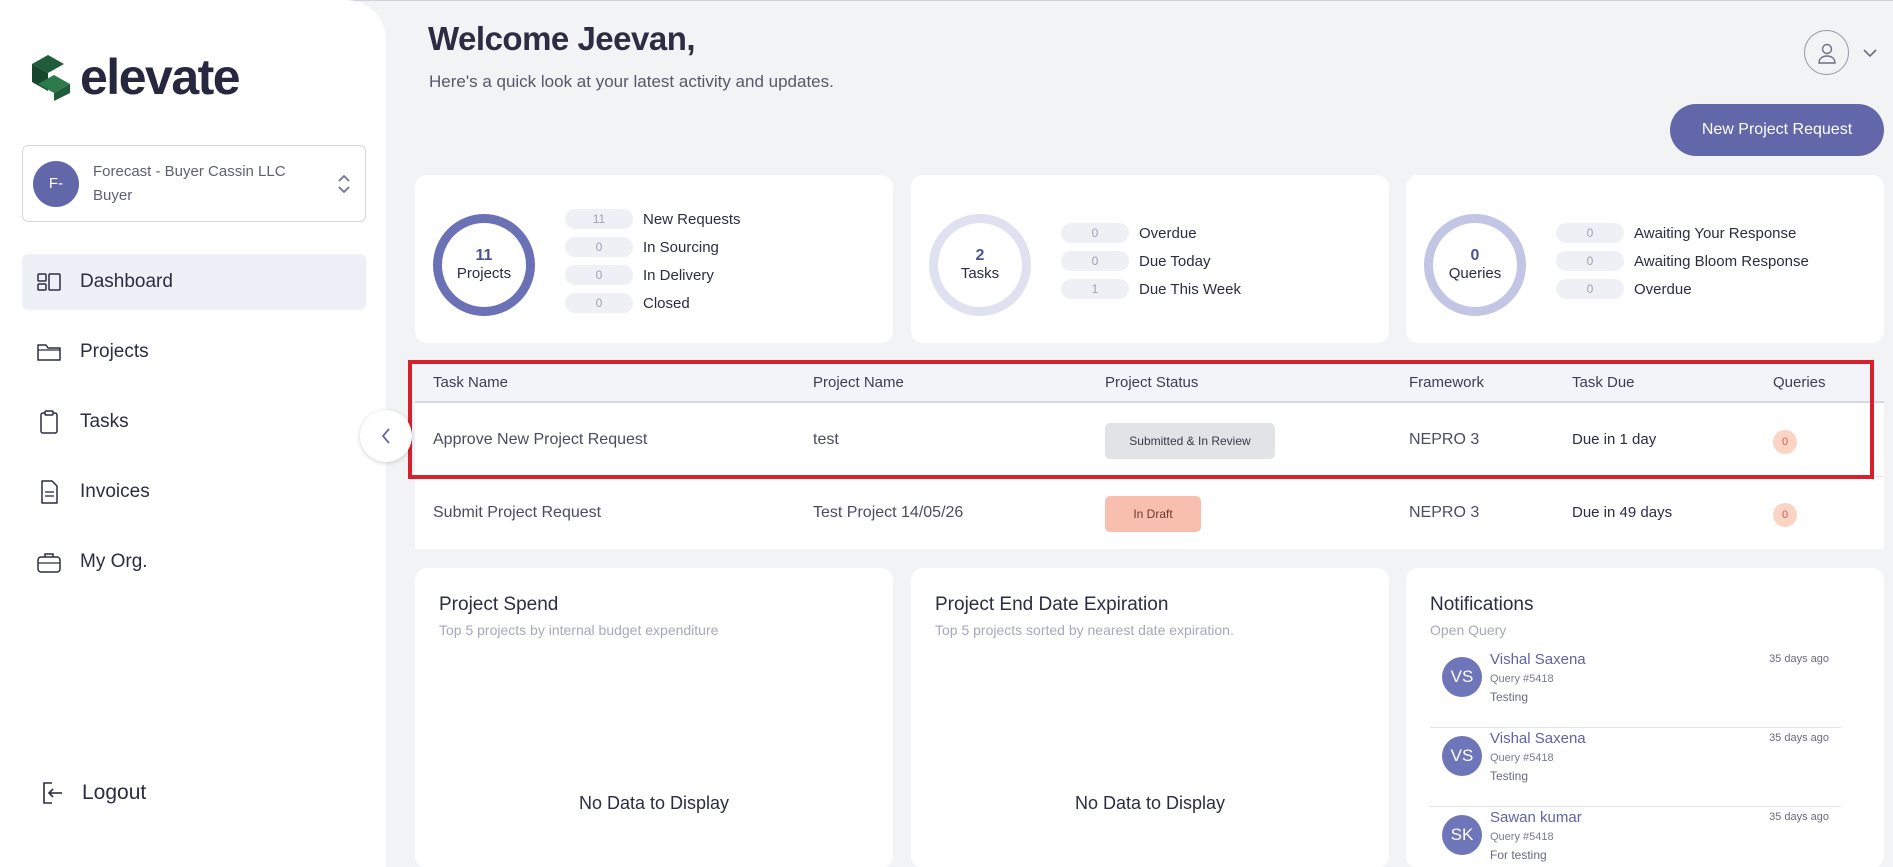 The height and width of the screenshot is (867, 1893). I want to click on tasks-breakdown: 0 Overdue 0 Due Today 1 Due This Week, so click(1151, 261).